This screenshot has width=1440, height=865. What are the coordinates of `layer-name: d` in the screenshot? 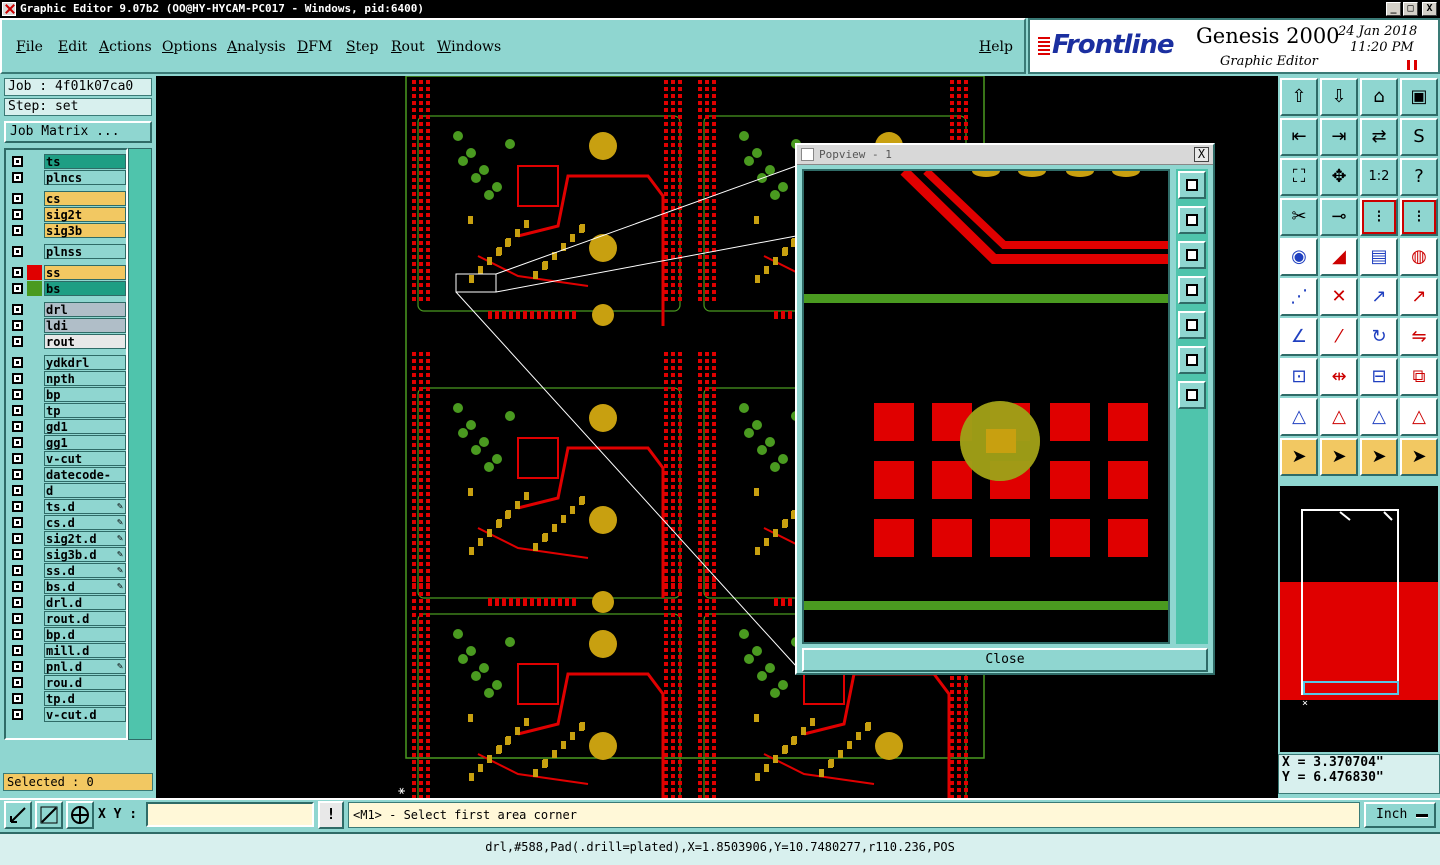 It's located at (85, 490).